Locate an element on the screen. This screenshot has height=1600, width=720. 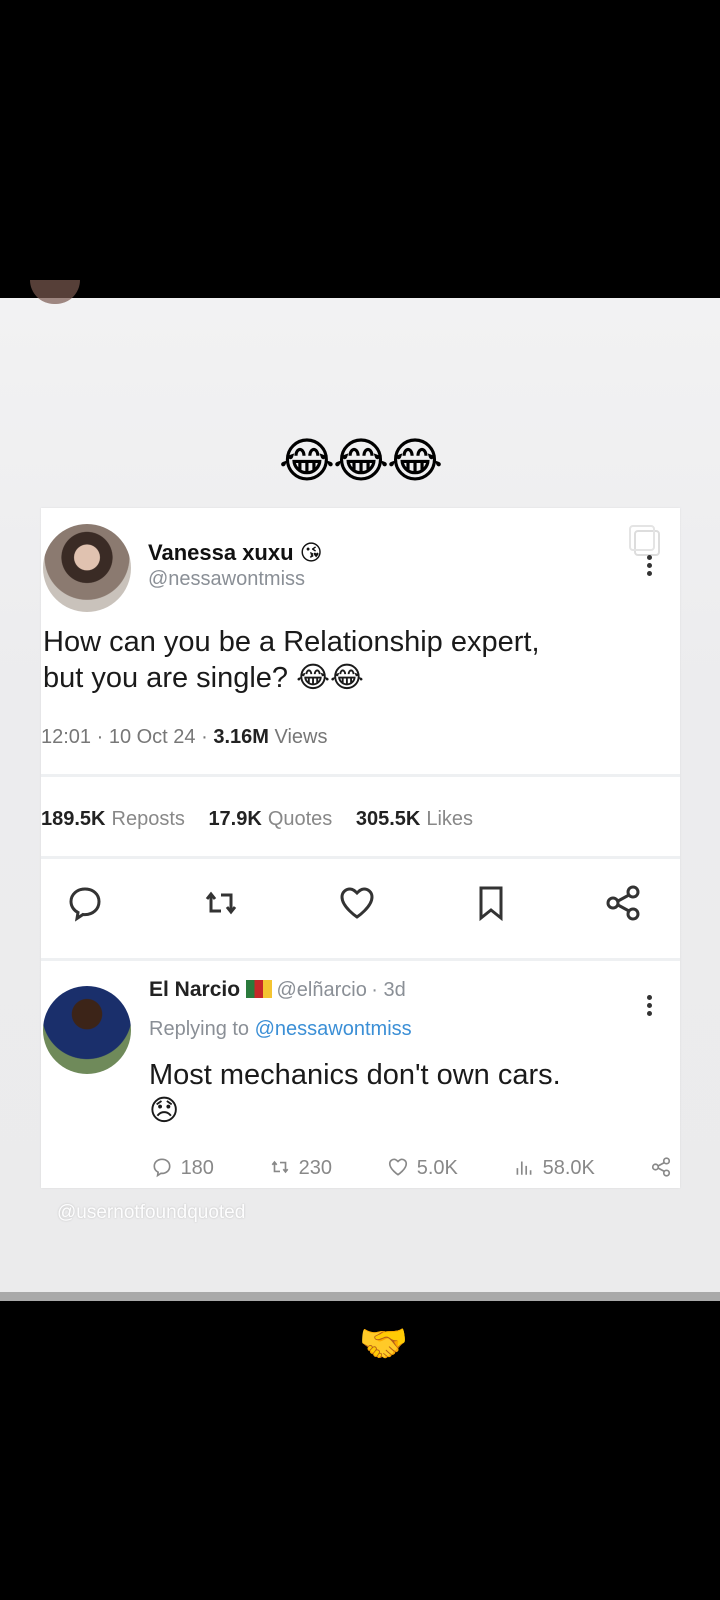
flag-icon is located at coordinates (259, 989).